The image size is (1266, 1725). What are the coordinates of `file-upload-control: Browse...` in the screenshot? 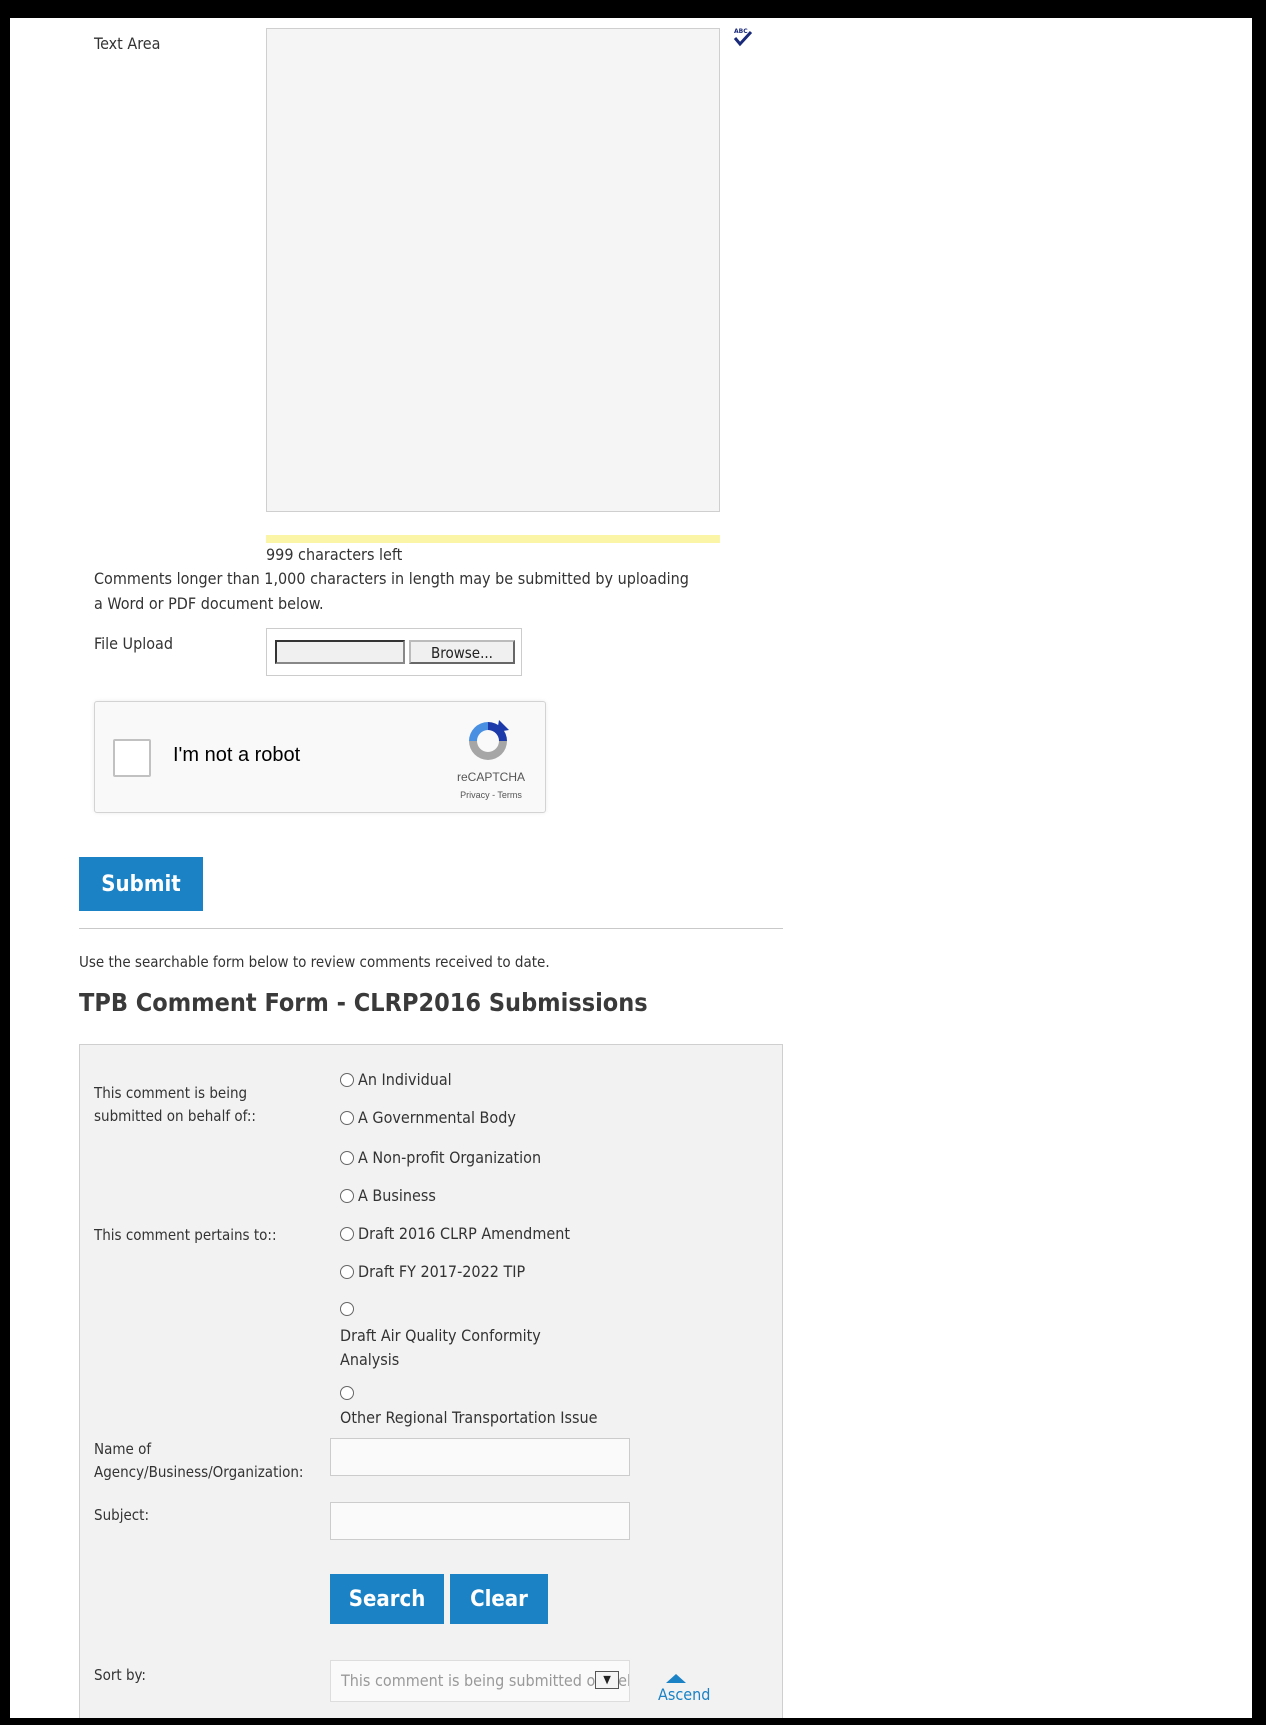 It's located at (394, 652).